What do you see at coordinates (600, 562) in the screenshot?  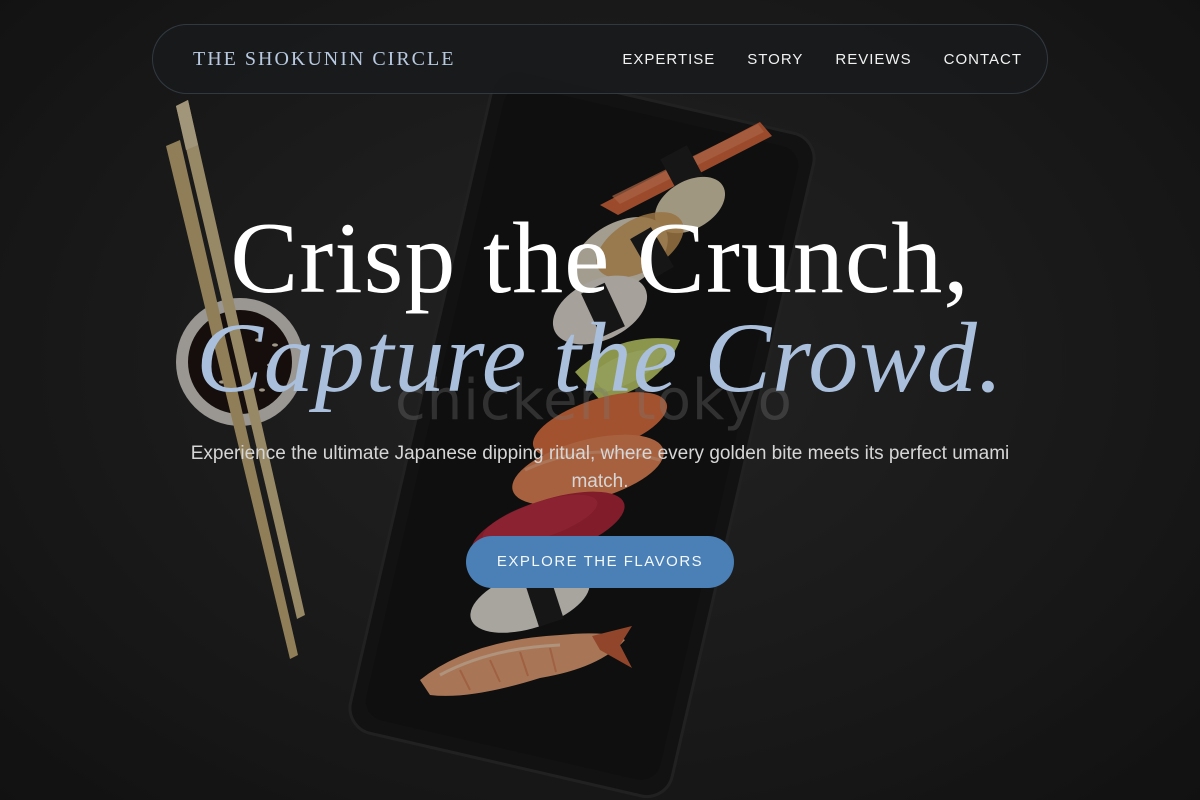 I see `explore-flavors-button: EXPLORE THE FLAVORS` at bounding box center [600, 562].